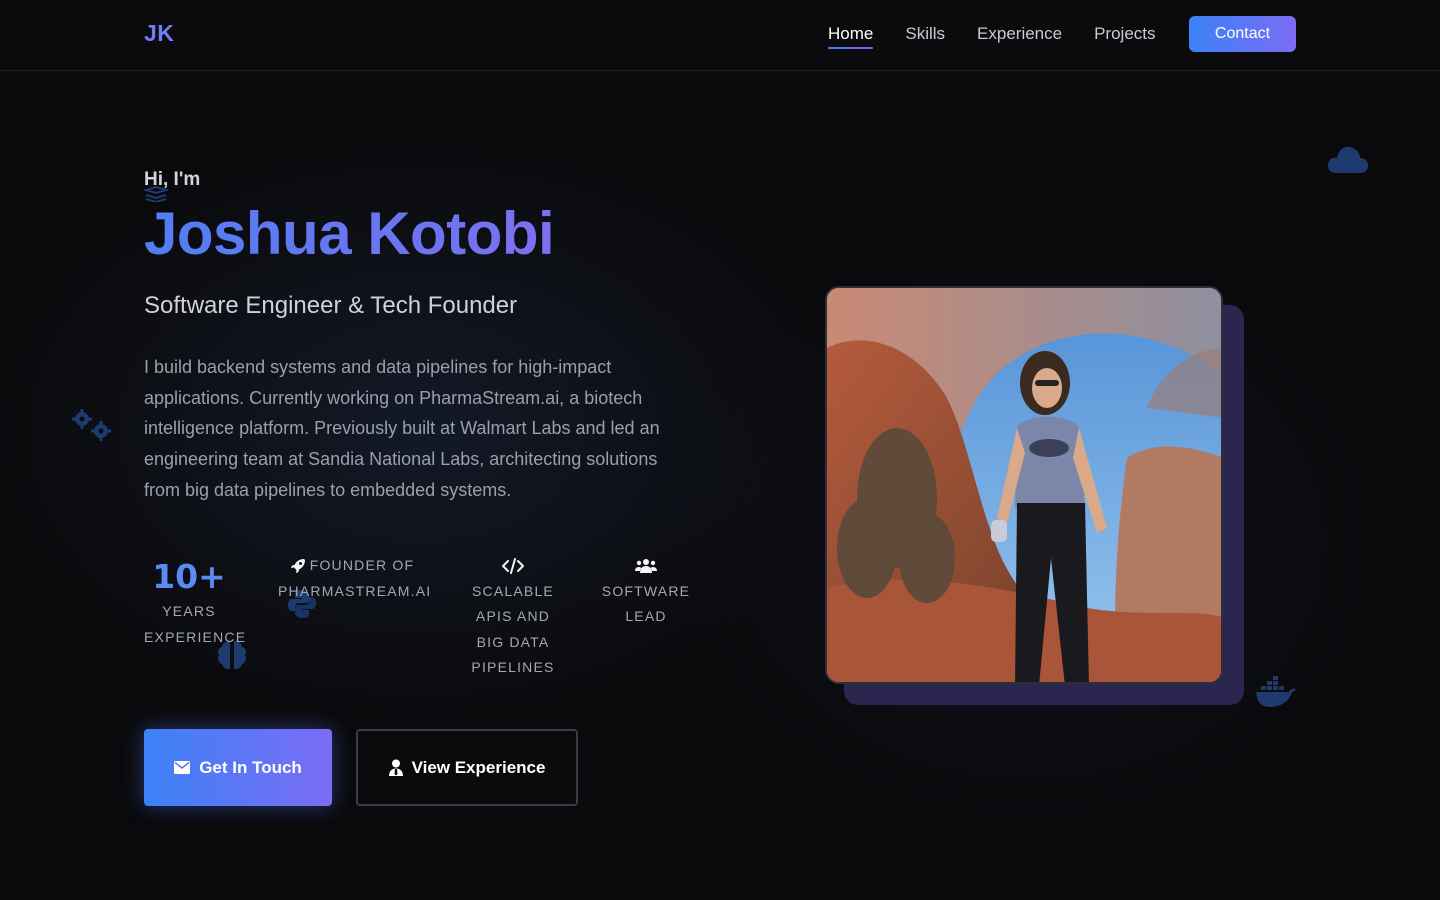 This screenshot has width=1440, height=900. I want to click on stat-label-line: BIG DATA, so click(513, 641).